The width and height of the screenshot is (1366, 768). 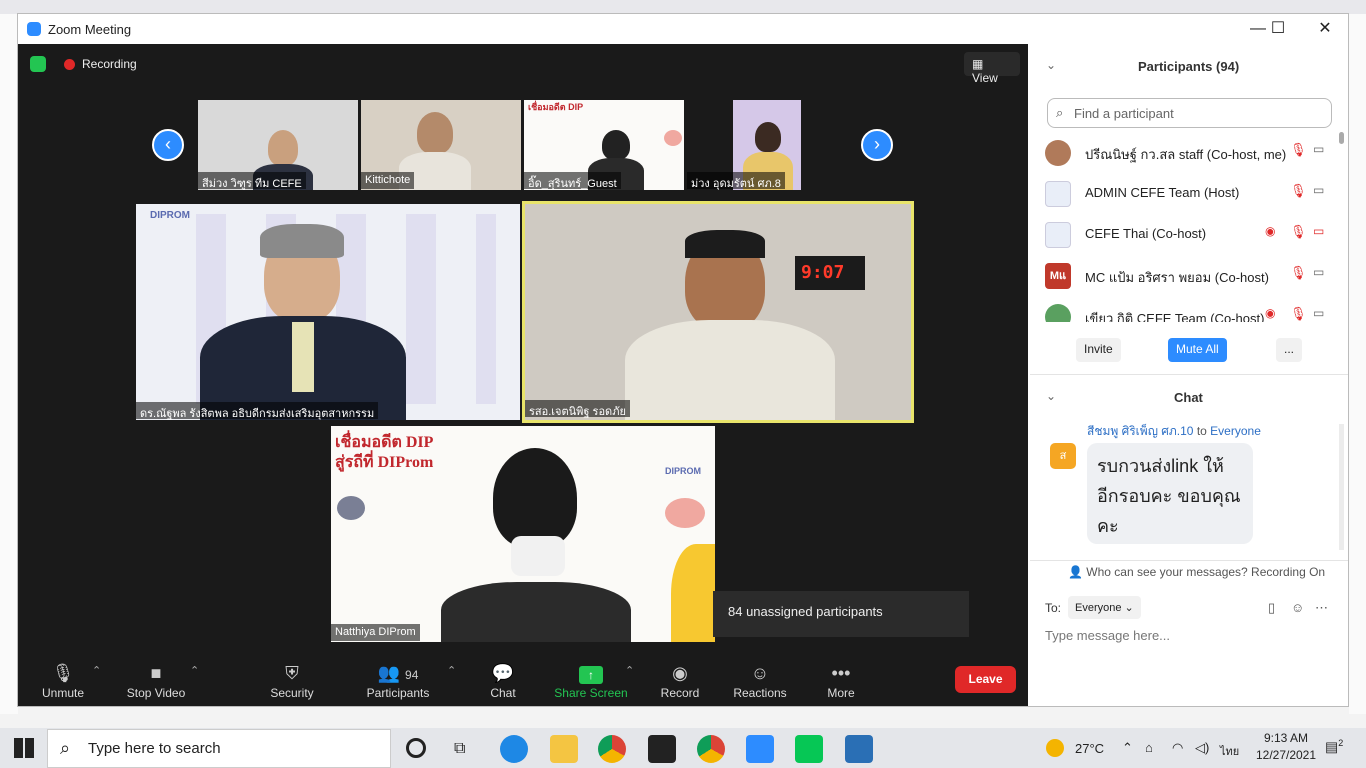 What do you see at coordinates (194, 670) in the screenshot?
I see `video-options-caret: ⌃` at bounding box center [194, 670].